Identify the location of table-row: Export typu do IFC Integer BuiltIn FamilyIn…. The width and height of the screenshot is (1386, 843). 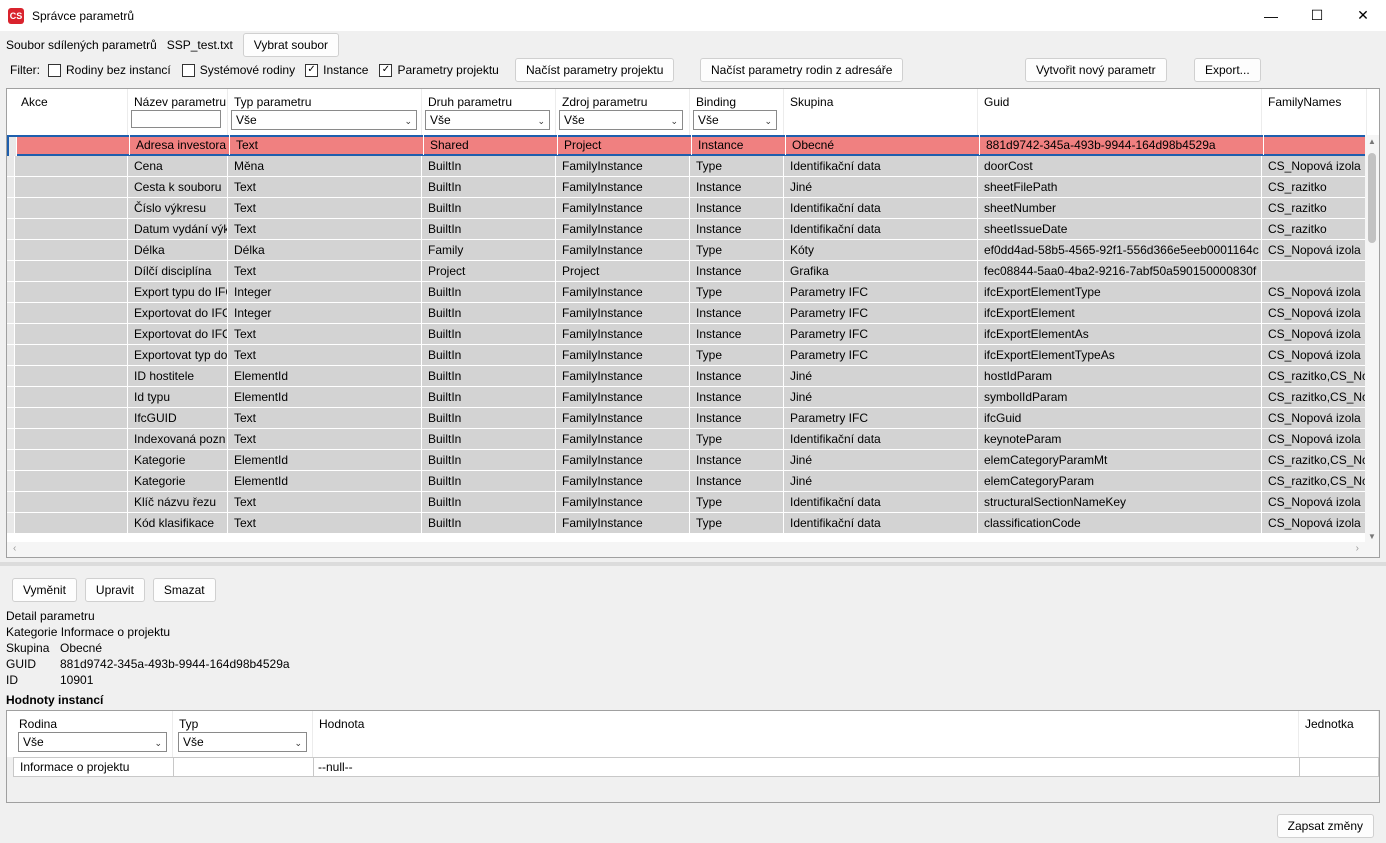
(687, 292).